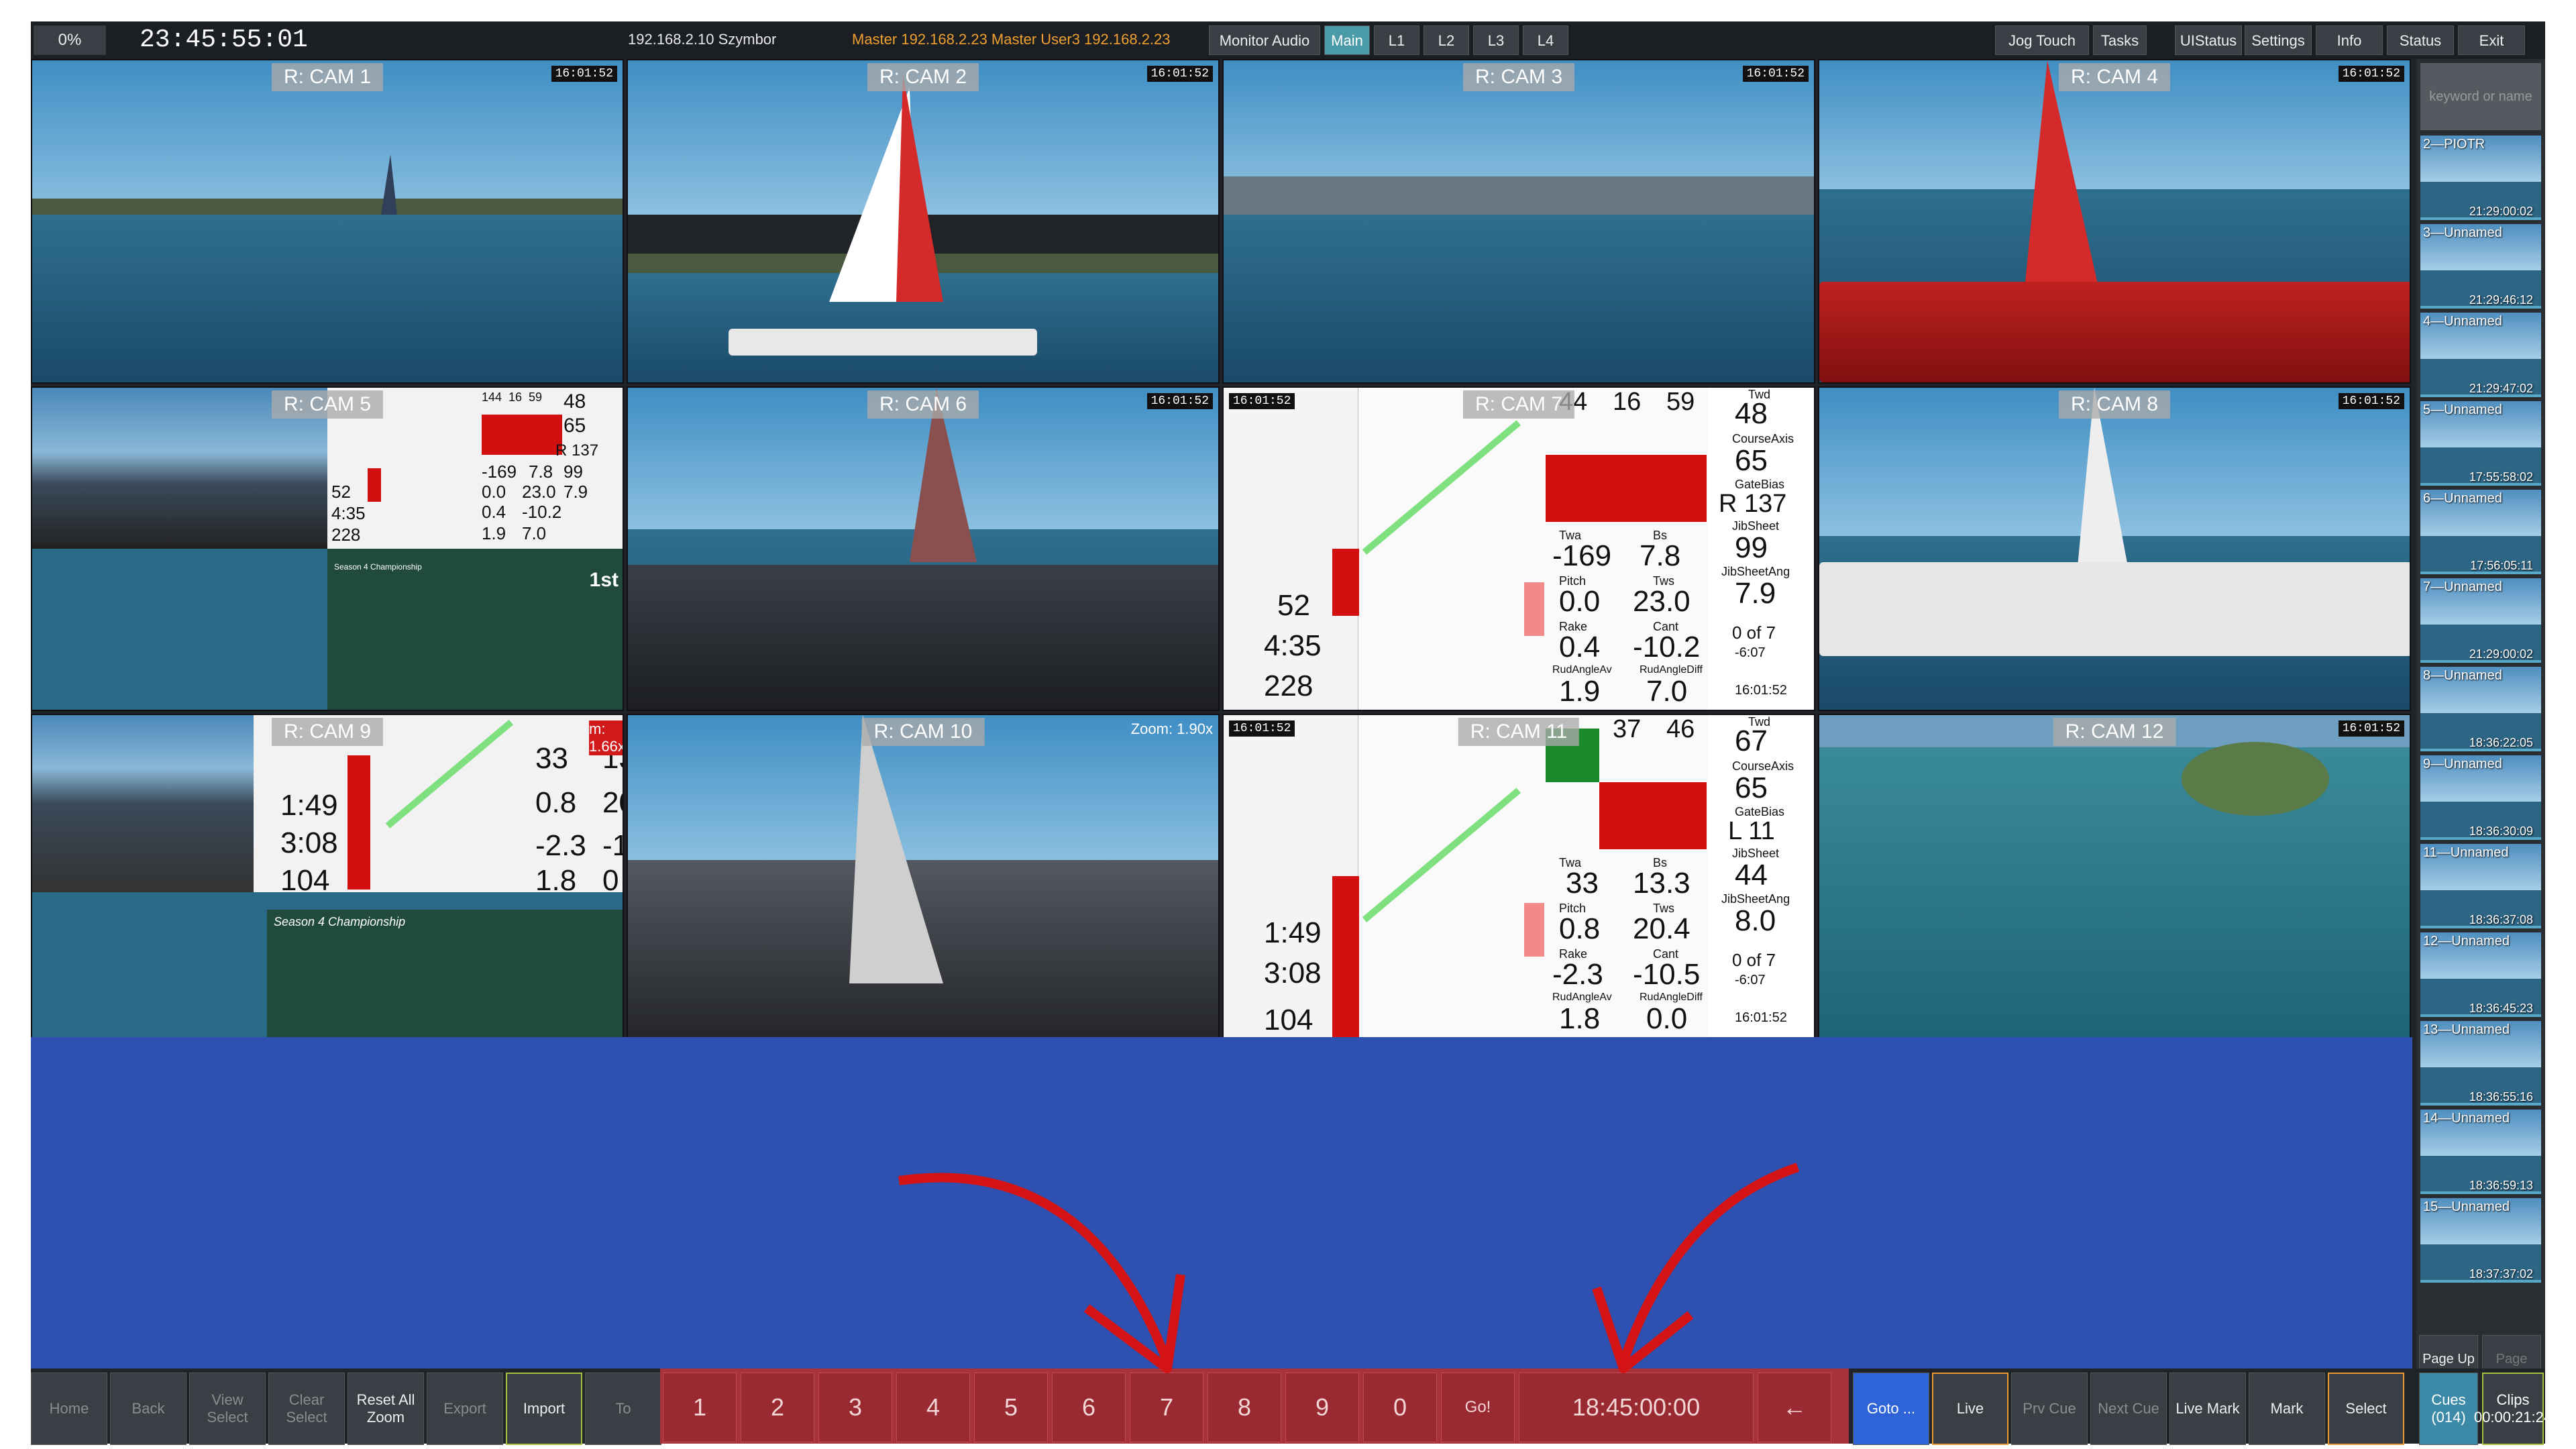 The height and width of the screenshot is (1449, 2576). Describe the element at coordinates (551, 758) in the screenshot. I see `data-value: 33` at that location.